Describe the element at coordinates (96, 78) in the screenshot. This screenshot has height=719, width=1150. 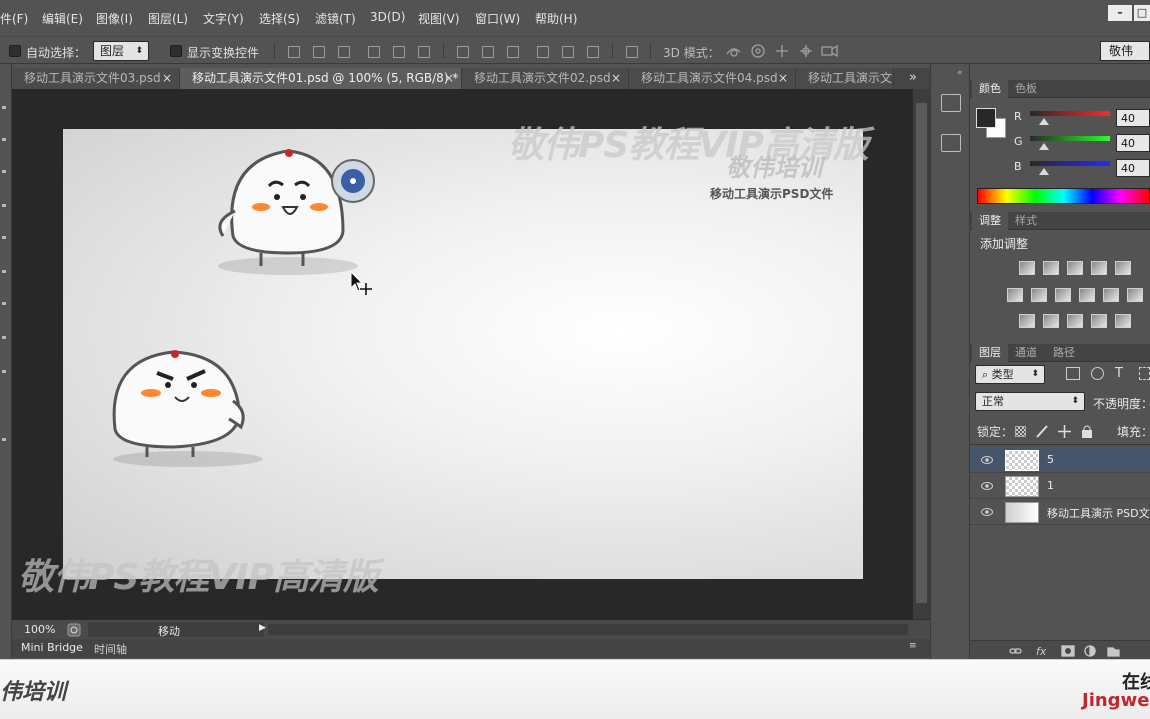
I see `tab-doc03: 移动工具演示文件03.psd ×` at that location.